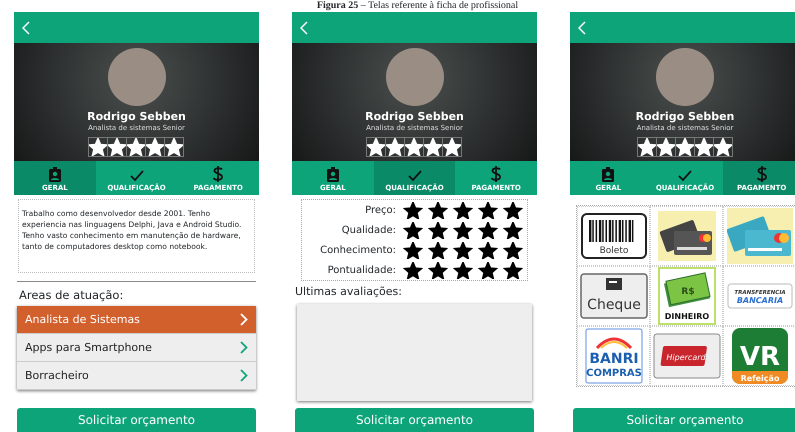 This screenshot has width=795, height=432. I want to click on figure-caption: Figura 25 – Telas referente à ficha de profissional, so click(418, 6).